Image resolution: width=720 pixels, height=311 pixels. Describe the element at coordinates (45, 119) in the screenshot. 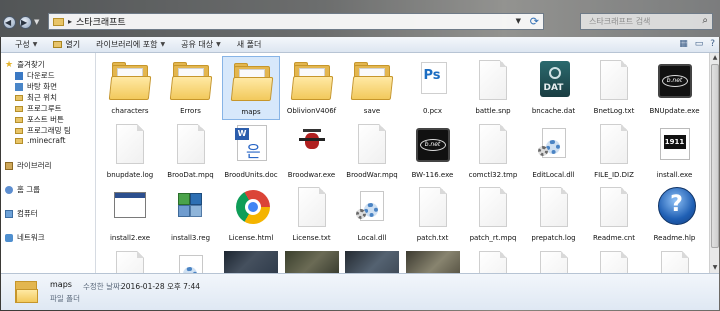

I see `nav-label: 포스트 버튼` at that location.